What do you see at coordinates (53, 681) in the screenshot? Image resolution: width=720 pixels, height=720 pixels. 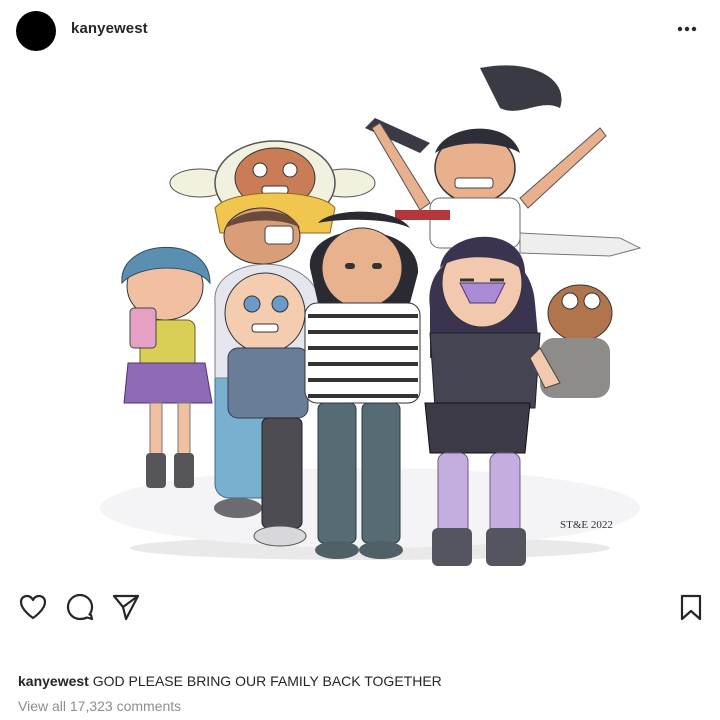 I see `caption-username: kanyewest` at bounding box center [53, 681].